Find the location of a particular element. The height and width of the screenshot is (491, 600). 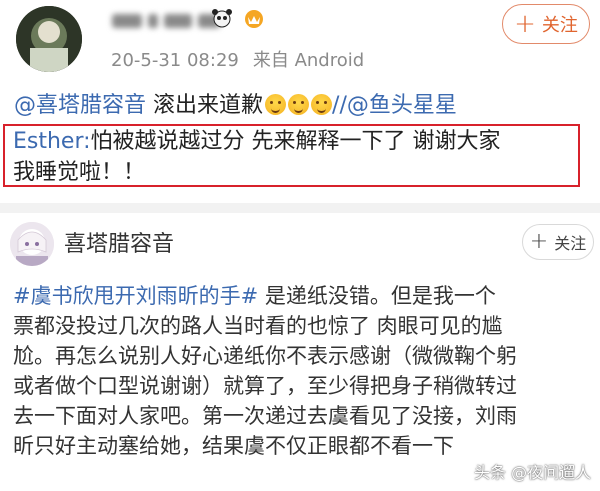

post-meta: 20-5-31 08:29 来自 Android is located at coordinates (237, 59).